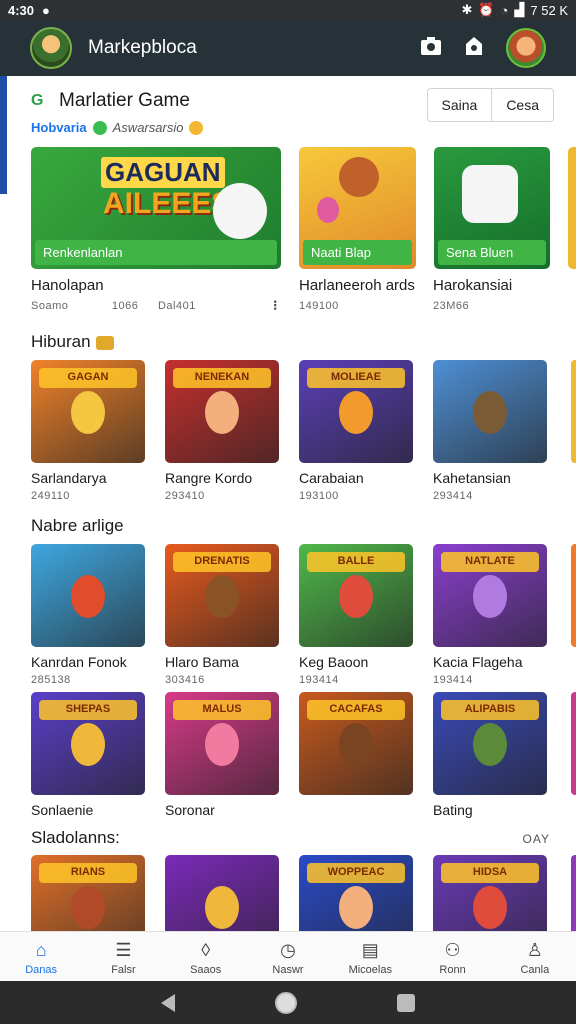 The image size is (576, 1024). I want to click on app-logo-art, so click(490, 194).